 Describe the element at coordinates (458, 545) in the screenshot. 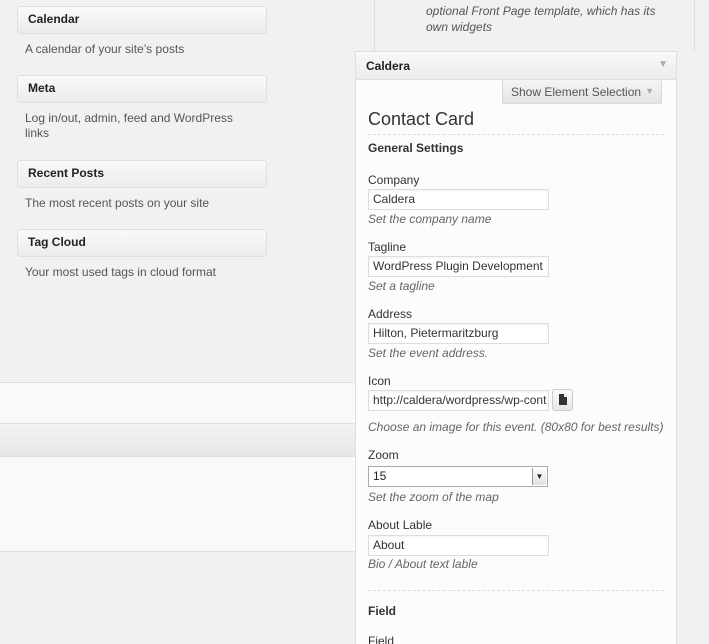

I see `about-input: About` at that location.